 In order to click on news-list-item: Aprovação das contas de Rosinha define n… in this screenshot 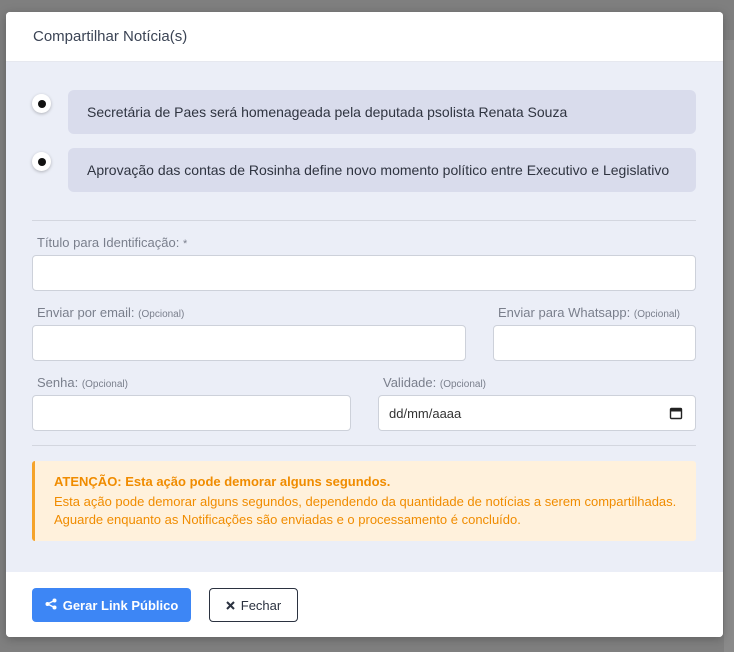, I will do `click(364, 170)`.